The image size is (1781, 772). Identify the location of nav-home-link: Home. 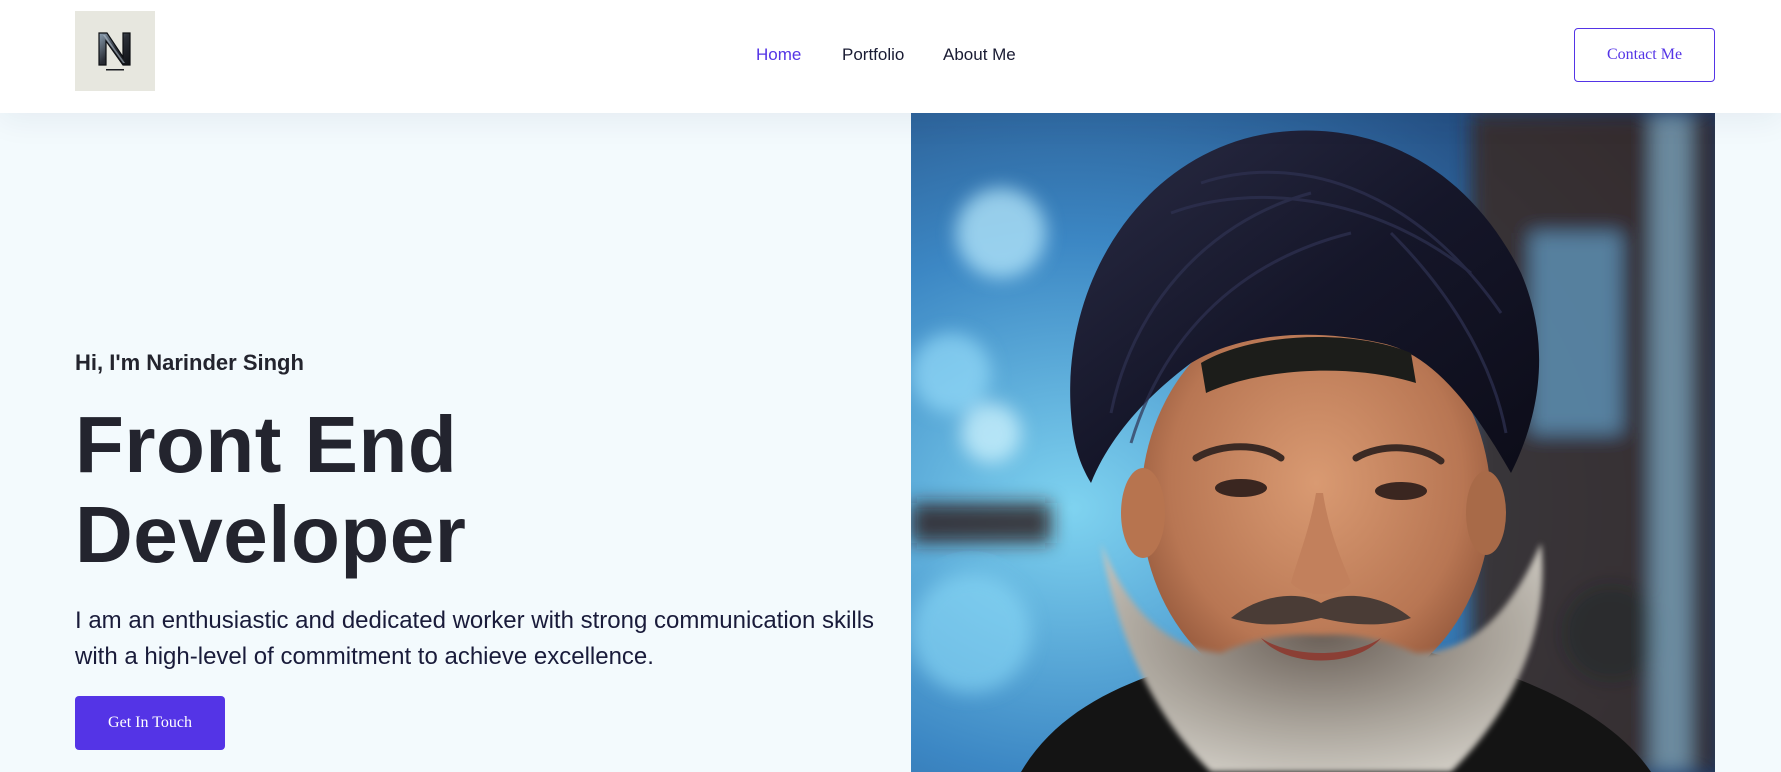
(778, 55).